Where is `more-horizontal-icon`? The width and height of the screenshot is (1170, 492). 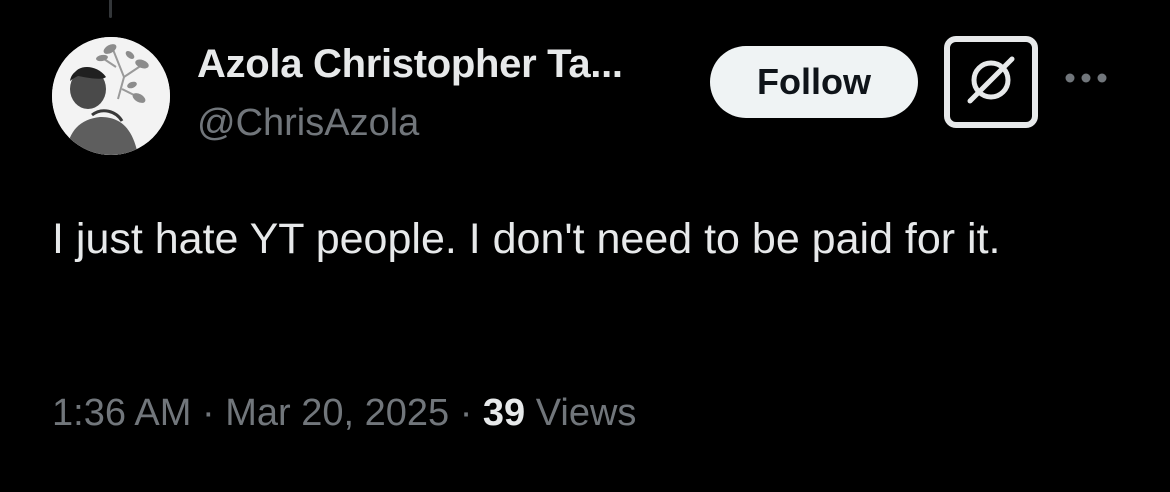 more-horizontal-icon is located at coordinates (1086, 80).